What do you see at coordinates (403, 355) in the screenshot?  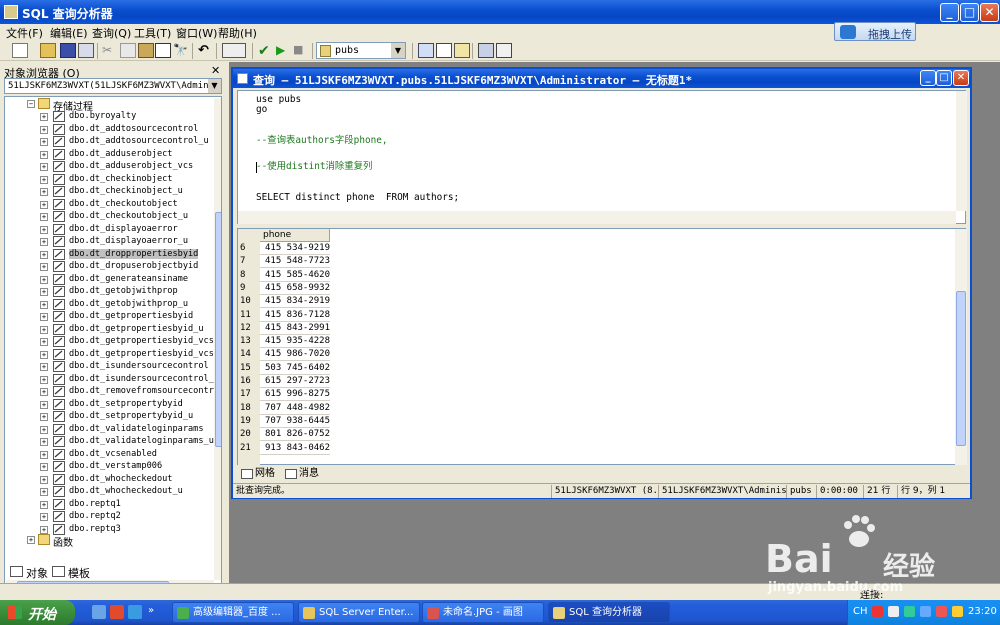 I see `table-row: 14 415 986-7020` at bounding box center [403, 355].